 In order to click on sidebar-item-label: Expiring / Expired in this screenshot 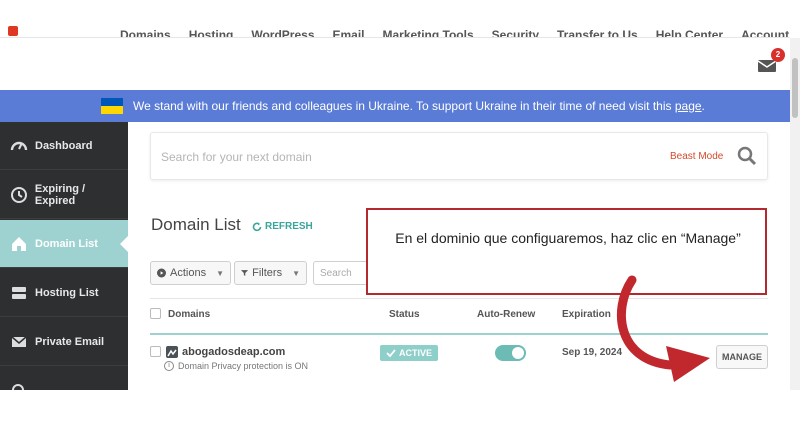, I will do `click(60, 194)`.